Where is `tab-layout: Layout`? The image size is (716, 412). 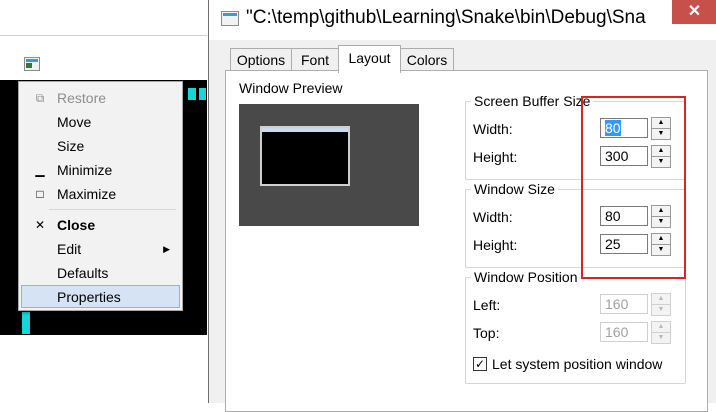 tab-layout: Layout is located at coordinates (369, 59).